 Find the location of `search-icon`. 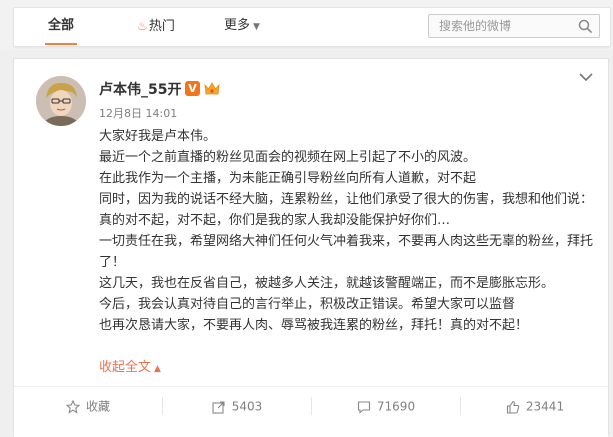

search-icon is located at coordinates (585, 26).